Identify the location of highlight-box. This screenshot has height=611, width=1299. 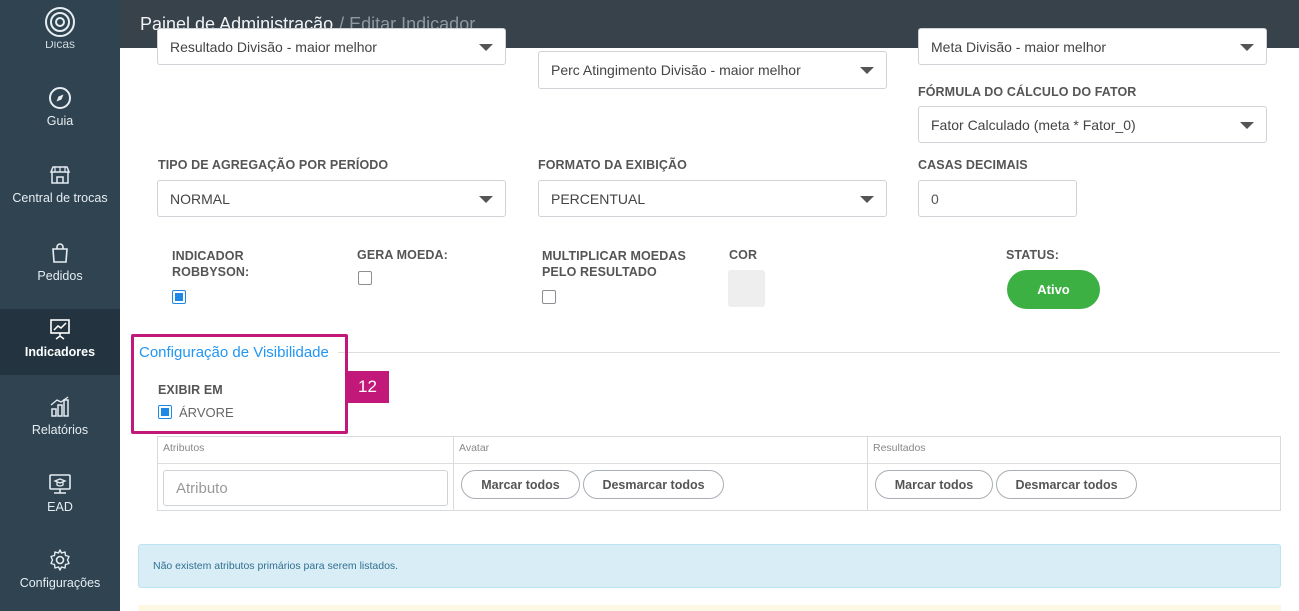
(239, 384).